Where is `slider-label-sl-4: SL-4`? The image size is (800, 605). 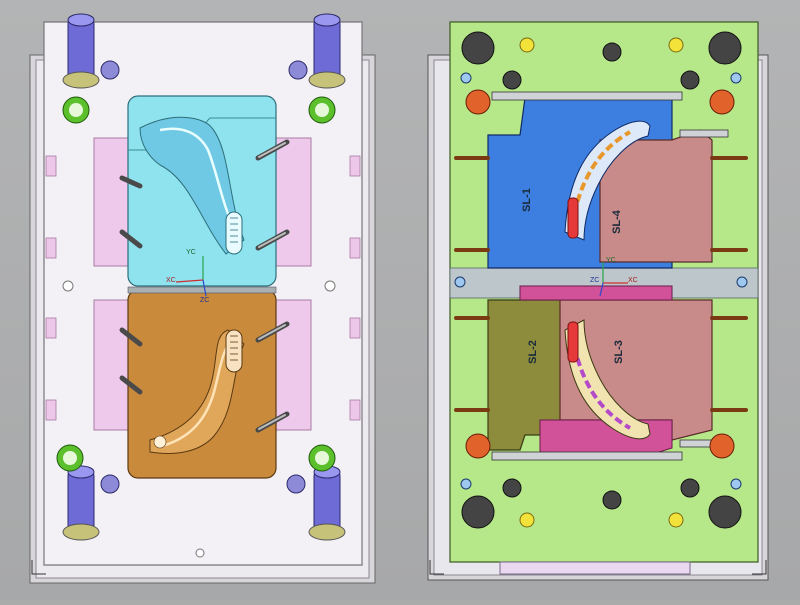
slider-label-sl-4: SL-4 is located at coordinates (617, 221).